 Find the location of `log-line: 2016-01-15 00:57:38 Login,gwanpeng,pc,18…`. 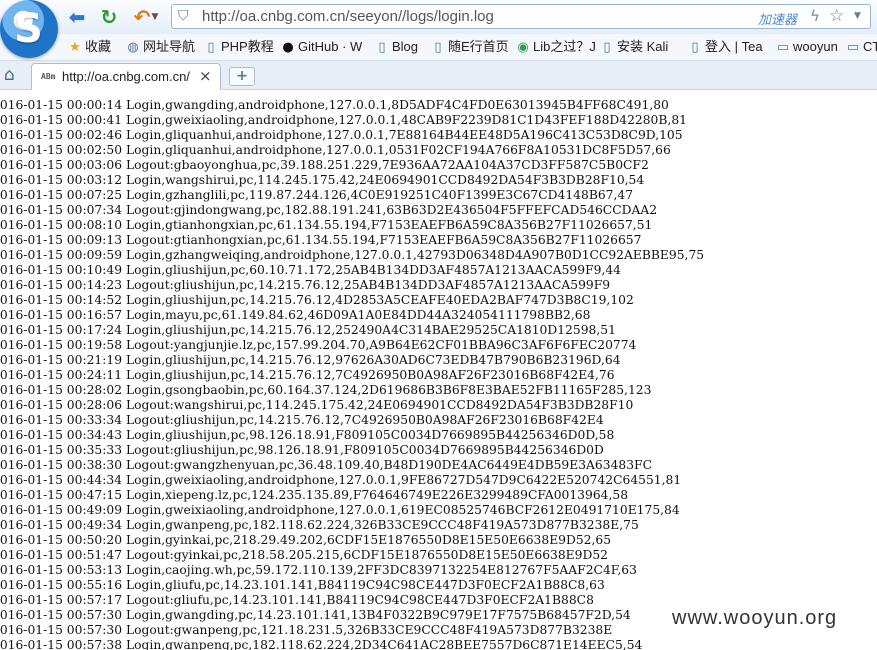

log-line: 2016-01-15 00:57:38 Login,gwanpeng,pc,18… is located at coordinates (321, 644).